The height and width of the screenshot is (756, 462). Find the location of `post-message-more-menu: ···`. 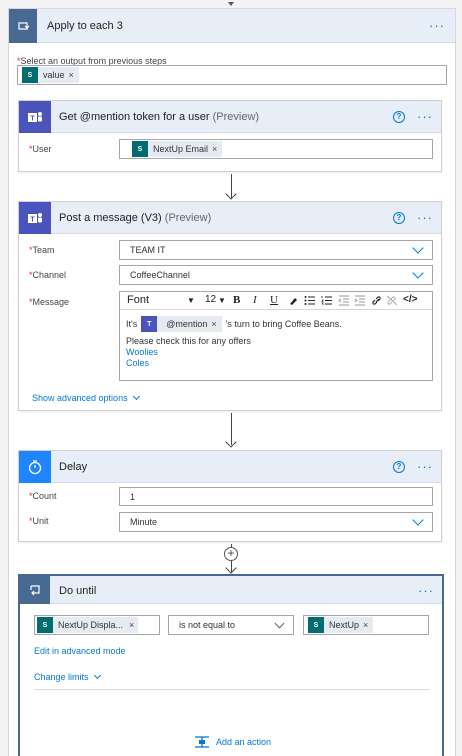

post-message-more-menu: ··· is located at coordinates (425, 217).